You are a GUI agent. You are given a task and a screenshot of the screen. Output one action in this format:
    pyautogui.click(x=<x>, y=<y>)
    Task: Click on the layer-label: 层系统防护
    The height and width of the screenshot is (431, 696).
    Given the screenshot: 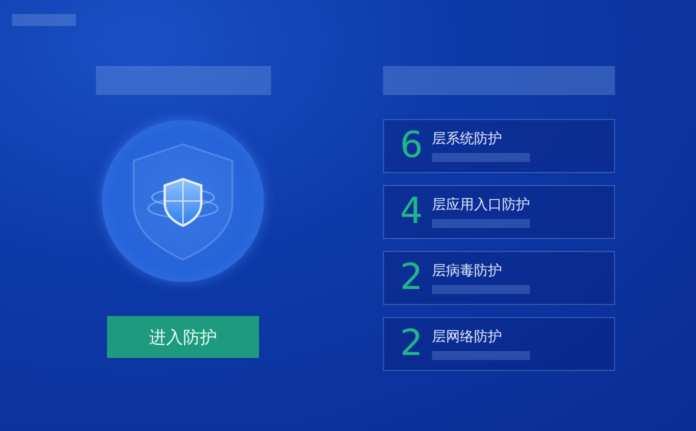 What is the action you would take?
    pyautogui.click(x=467, y=139)
    